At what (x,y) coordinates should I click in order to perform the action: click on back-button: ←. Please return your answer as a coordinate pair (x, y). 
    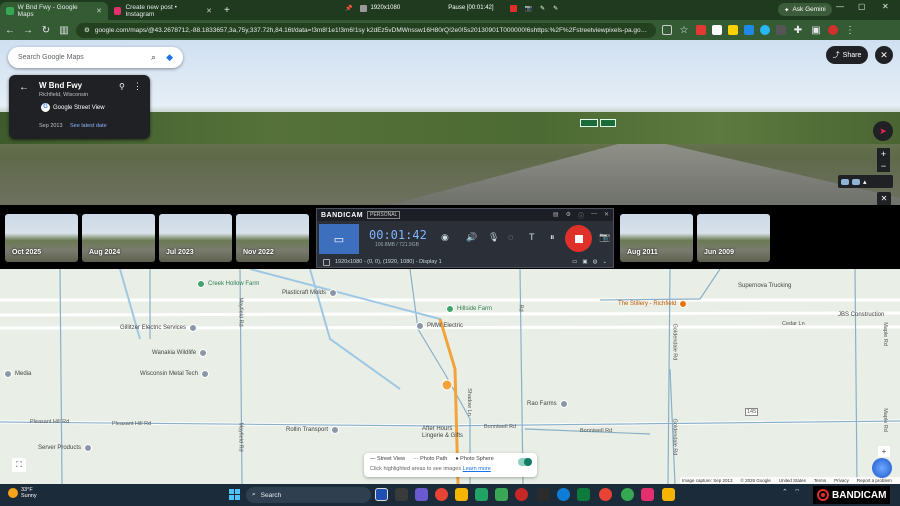
    Looking at the image, I should click on (10, 30).